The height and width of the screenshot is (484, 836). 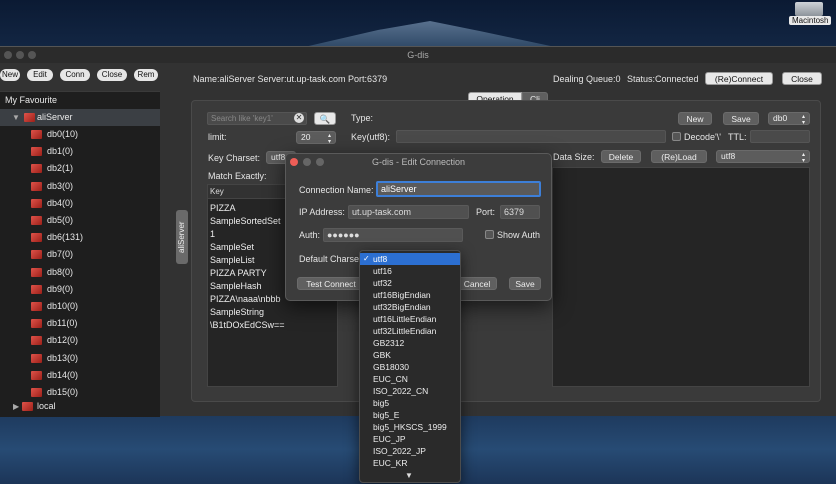 What do you see at coordinates (525, 283) in the screenshot?
I see `dialog-save-button: Save` at bounding box center [525, 283].